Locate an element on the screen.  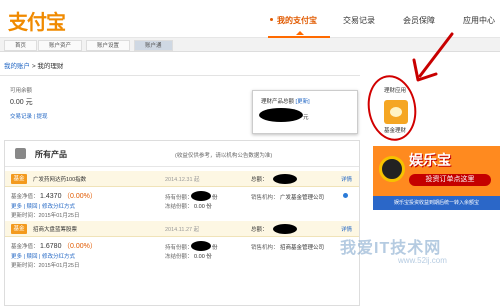
manager-row: 销售机构： 广发基金管理公司 is located at coordinates (287, 197).